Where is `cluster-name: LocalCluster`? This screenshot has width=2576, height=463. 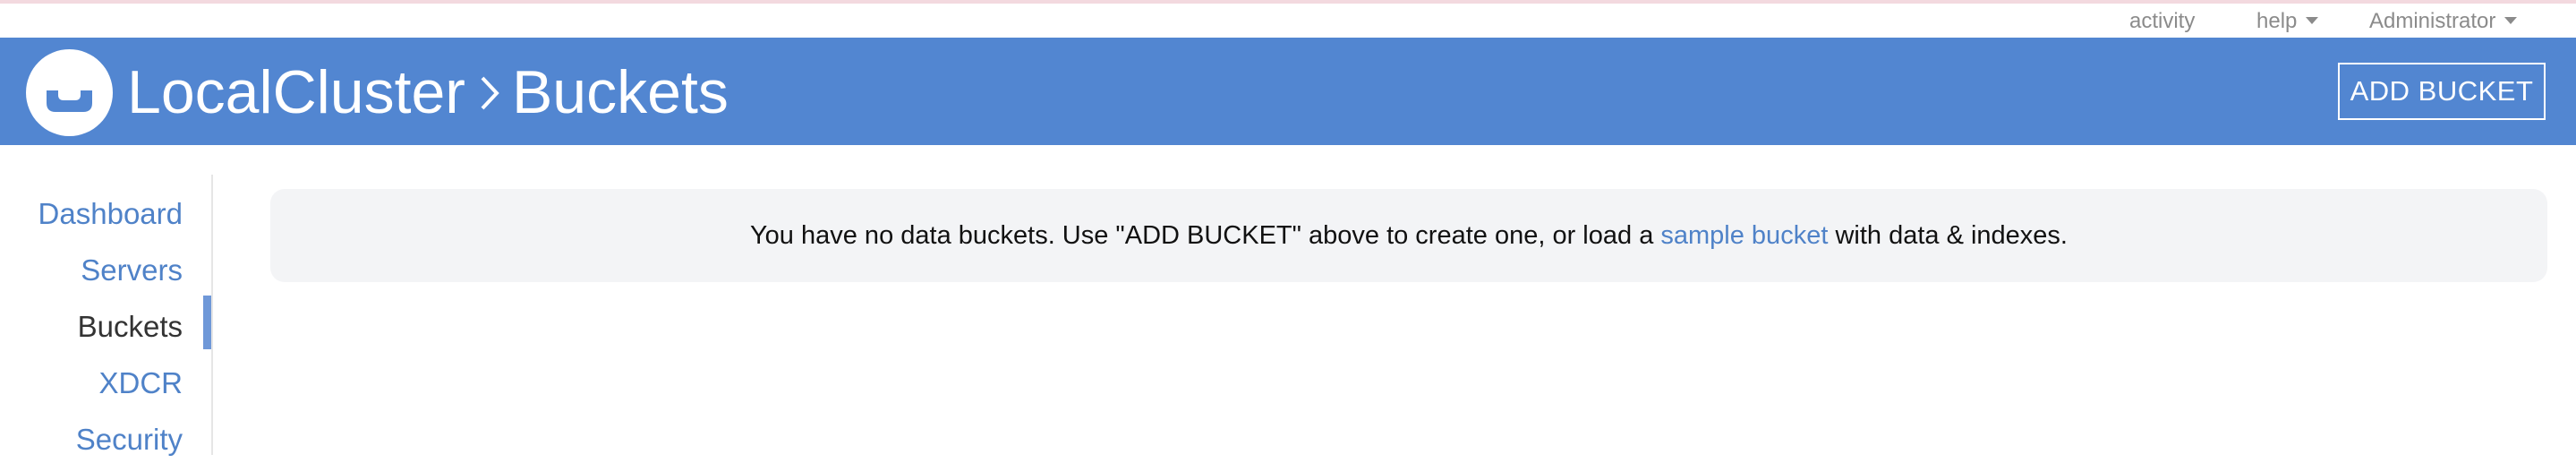 cluster-name: LocalCluster is located at coordinates (296, 92).